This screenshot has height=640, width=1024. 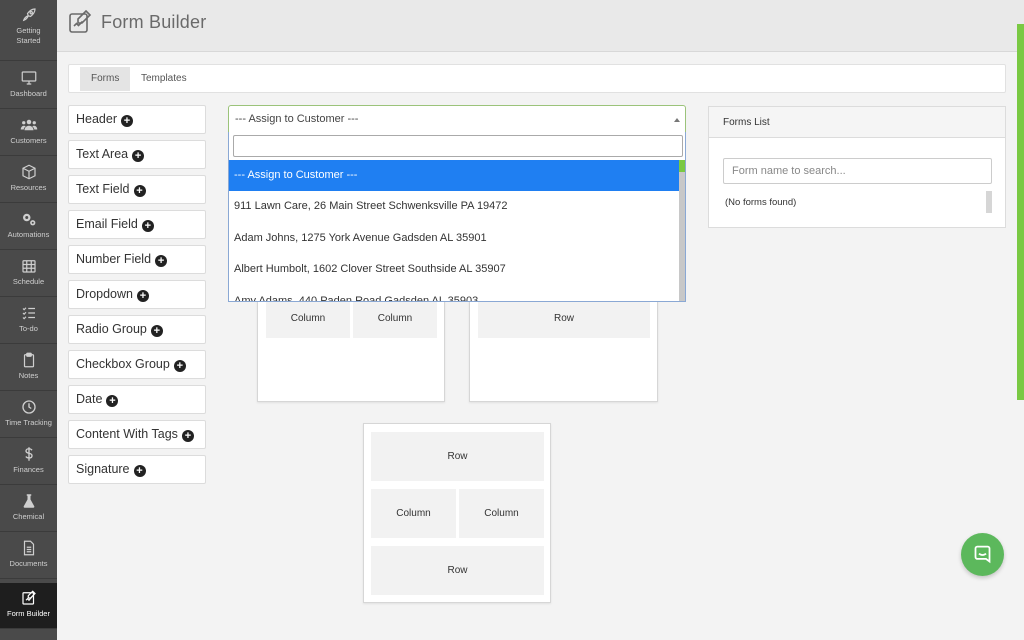 I want to click on empty-state-text: (No forms found), so click(x=761, y=202).